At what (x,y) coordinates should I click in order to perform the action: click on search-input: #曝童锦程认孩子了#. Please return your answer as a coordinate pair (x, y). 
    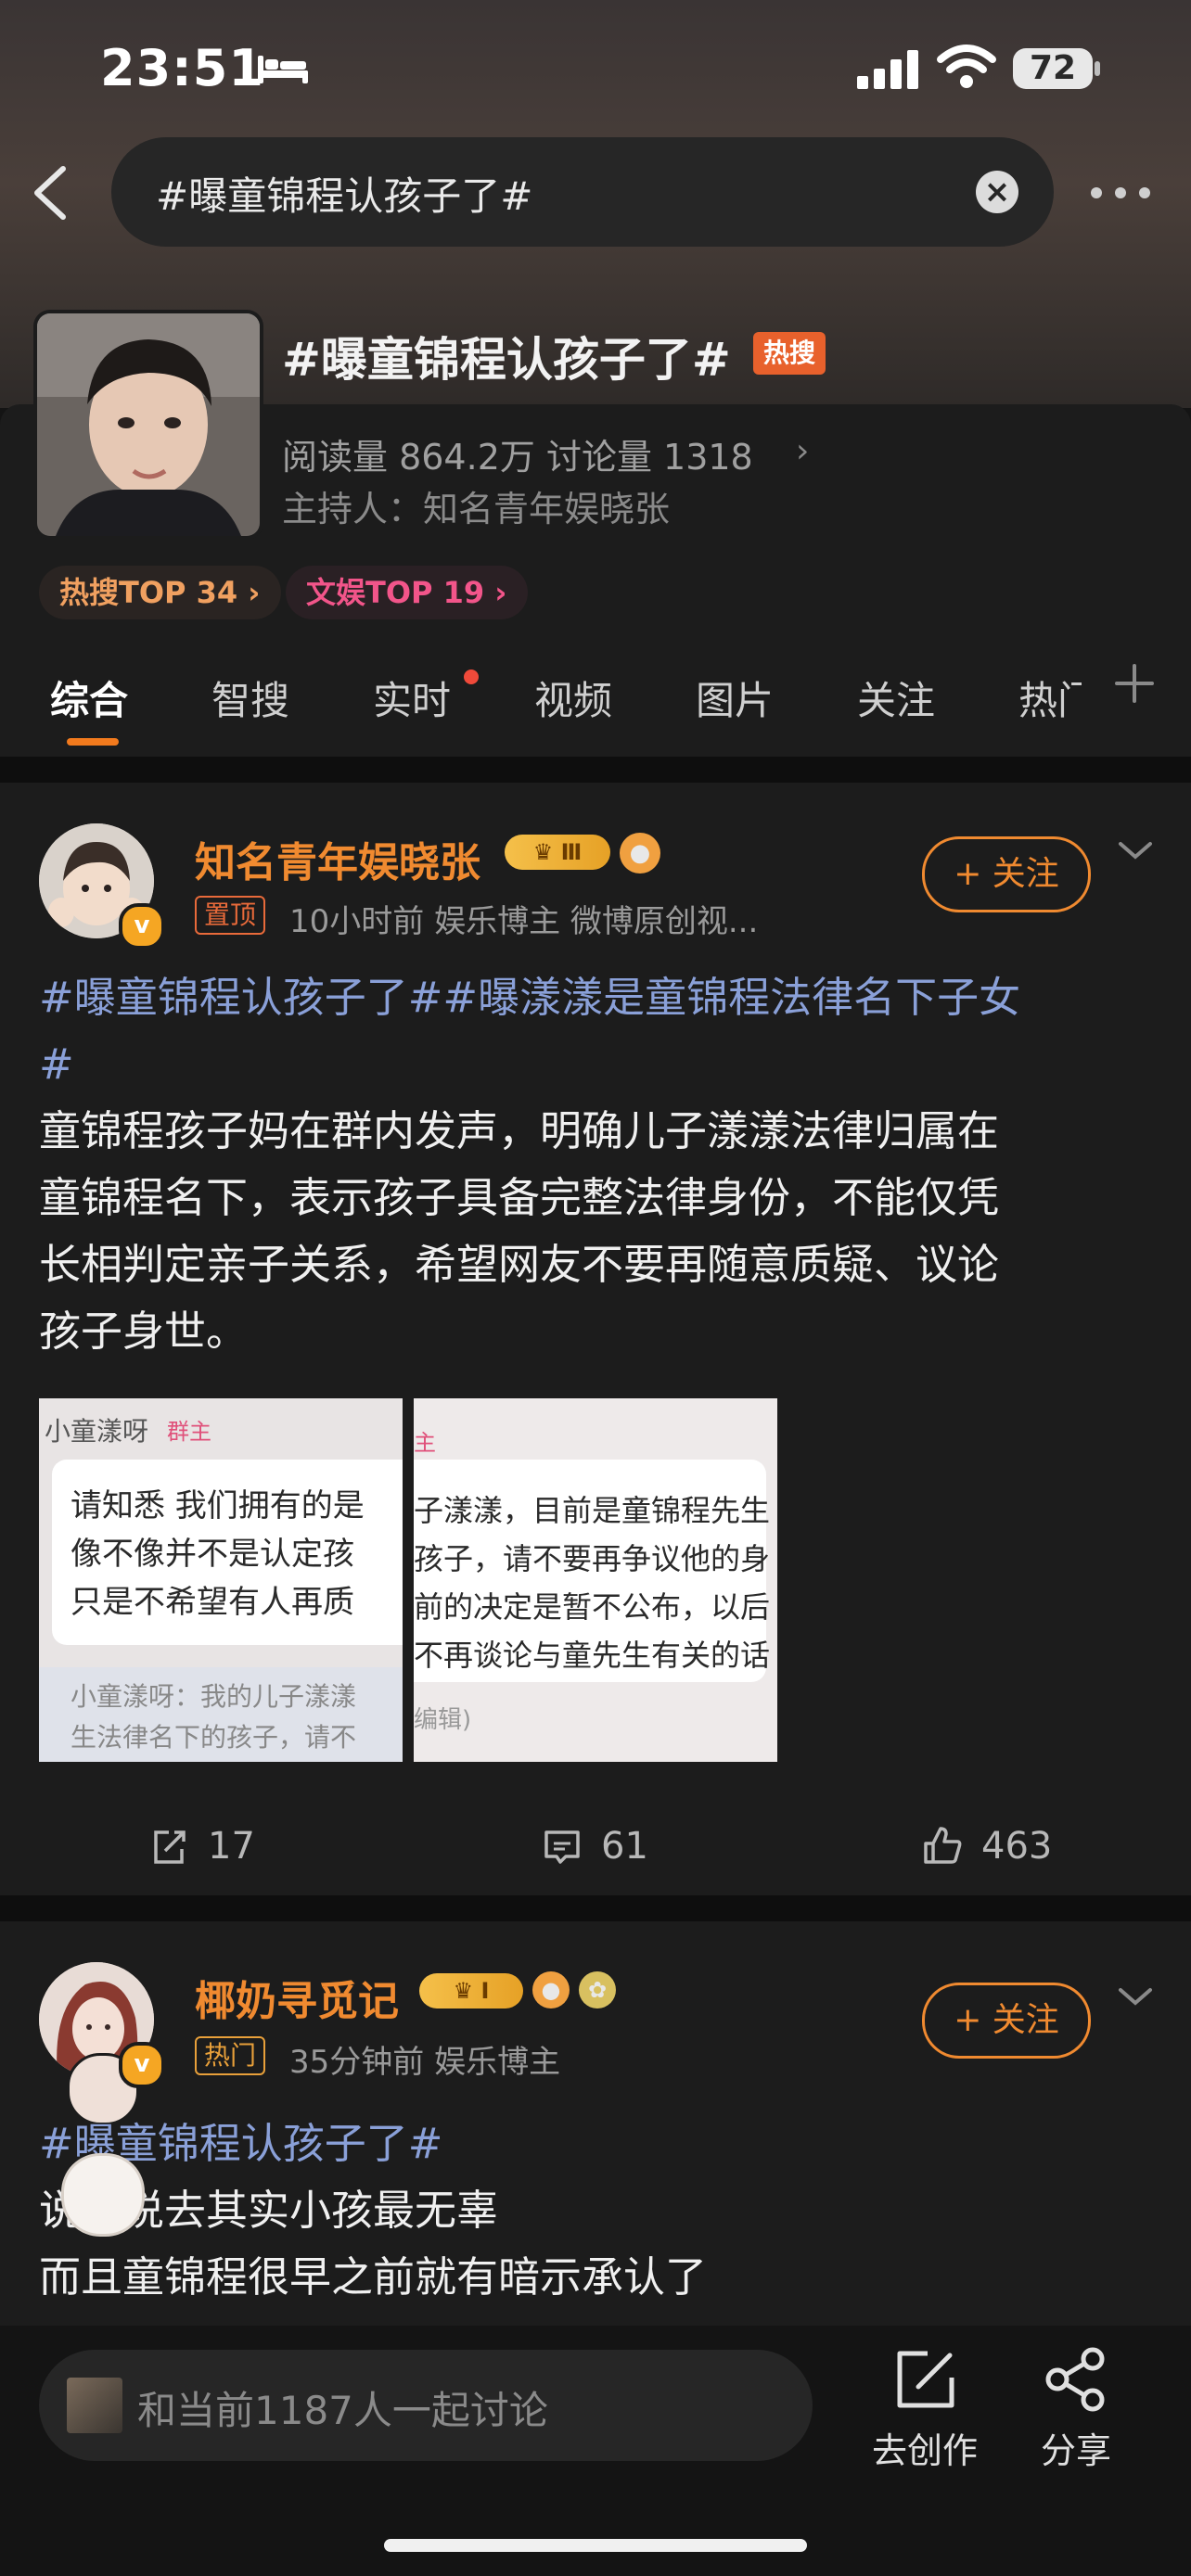
    Looking at the image, I should click on (344, 193).